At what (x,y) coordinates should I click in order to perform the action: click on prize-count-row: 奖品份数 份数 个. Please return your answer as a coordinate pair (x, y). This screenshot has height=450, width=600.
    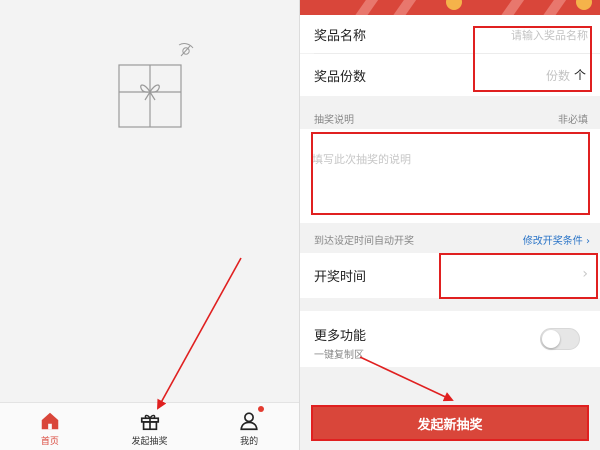
    Looking at the image, I should click on (450, 75).